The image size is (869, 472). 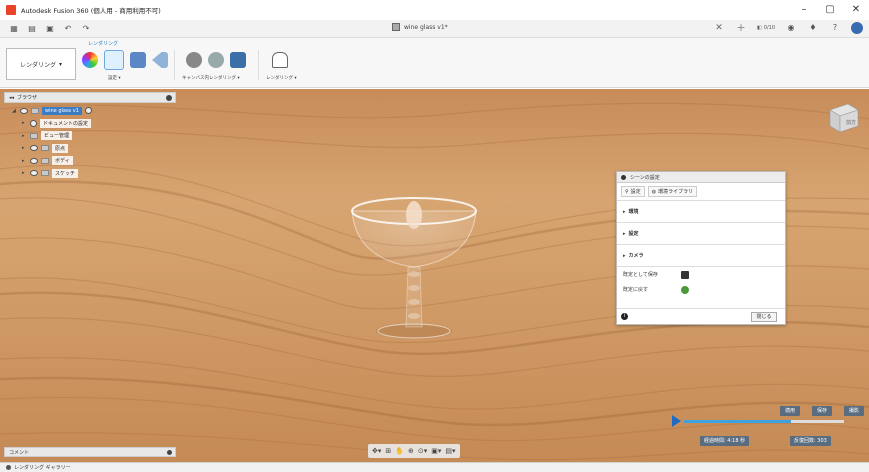 I want to click on tree-item: ▸ ドキュメントの設定, so click(x=57, y=123).